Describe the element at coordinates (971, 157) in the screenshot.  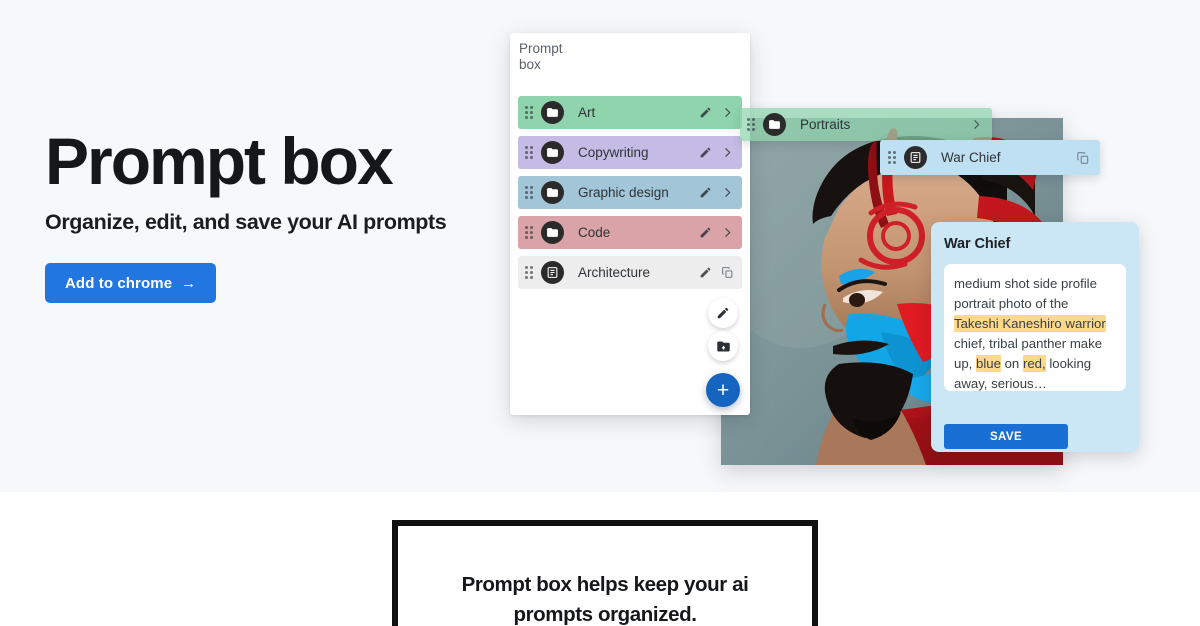
I see `floating-item-label: War Chief` at that location.